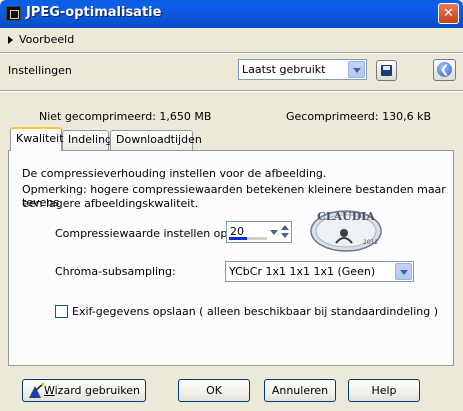  Describe the element at coordinates (47, 39) in the screenshot. I see `preview-label: Voorbeeld` at that location.